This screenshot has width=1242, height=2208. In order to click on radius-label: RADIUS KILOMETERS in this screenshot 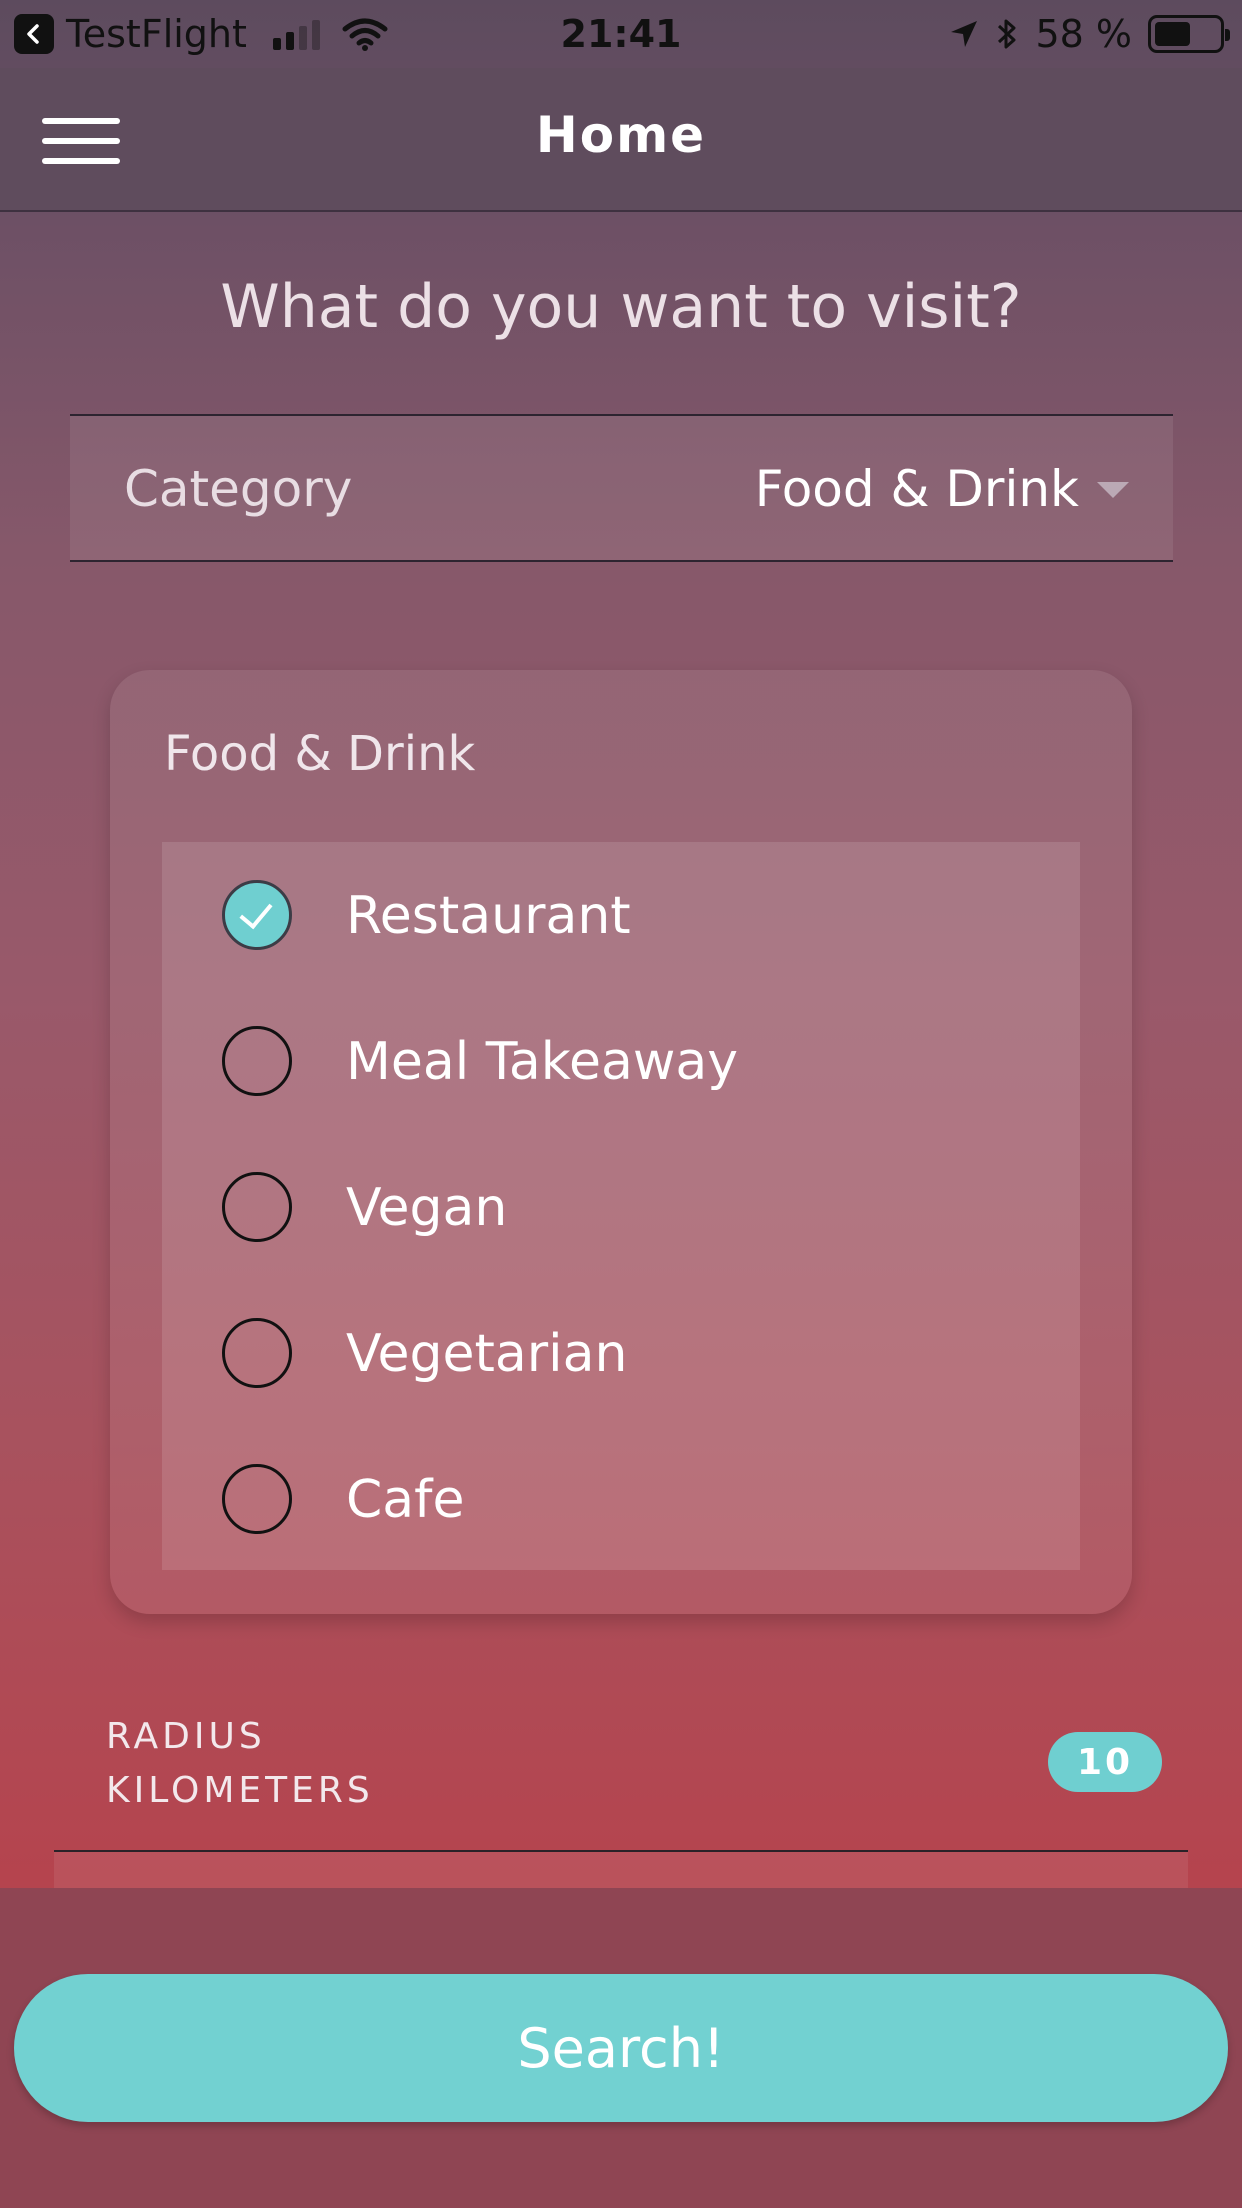, I will do `click(240, 1764)`.